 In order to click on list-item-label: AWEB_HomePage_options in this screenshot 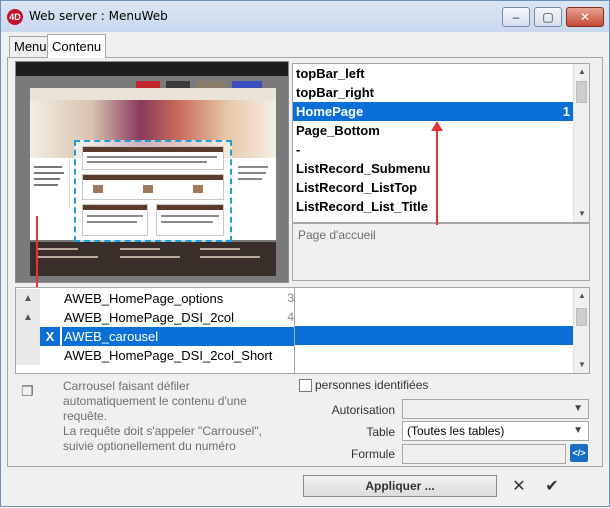, I will do `click(144, 298)`.